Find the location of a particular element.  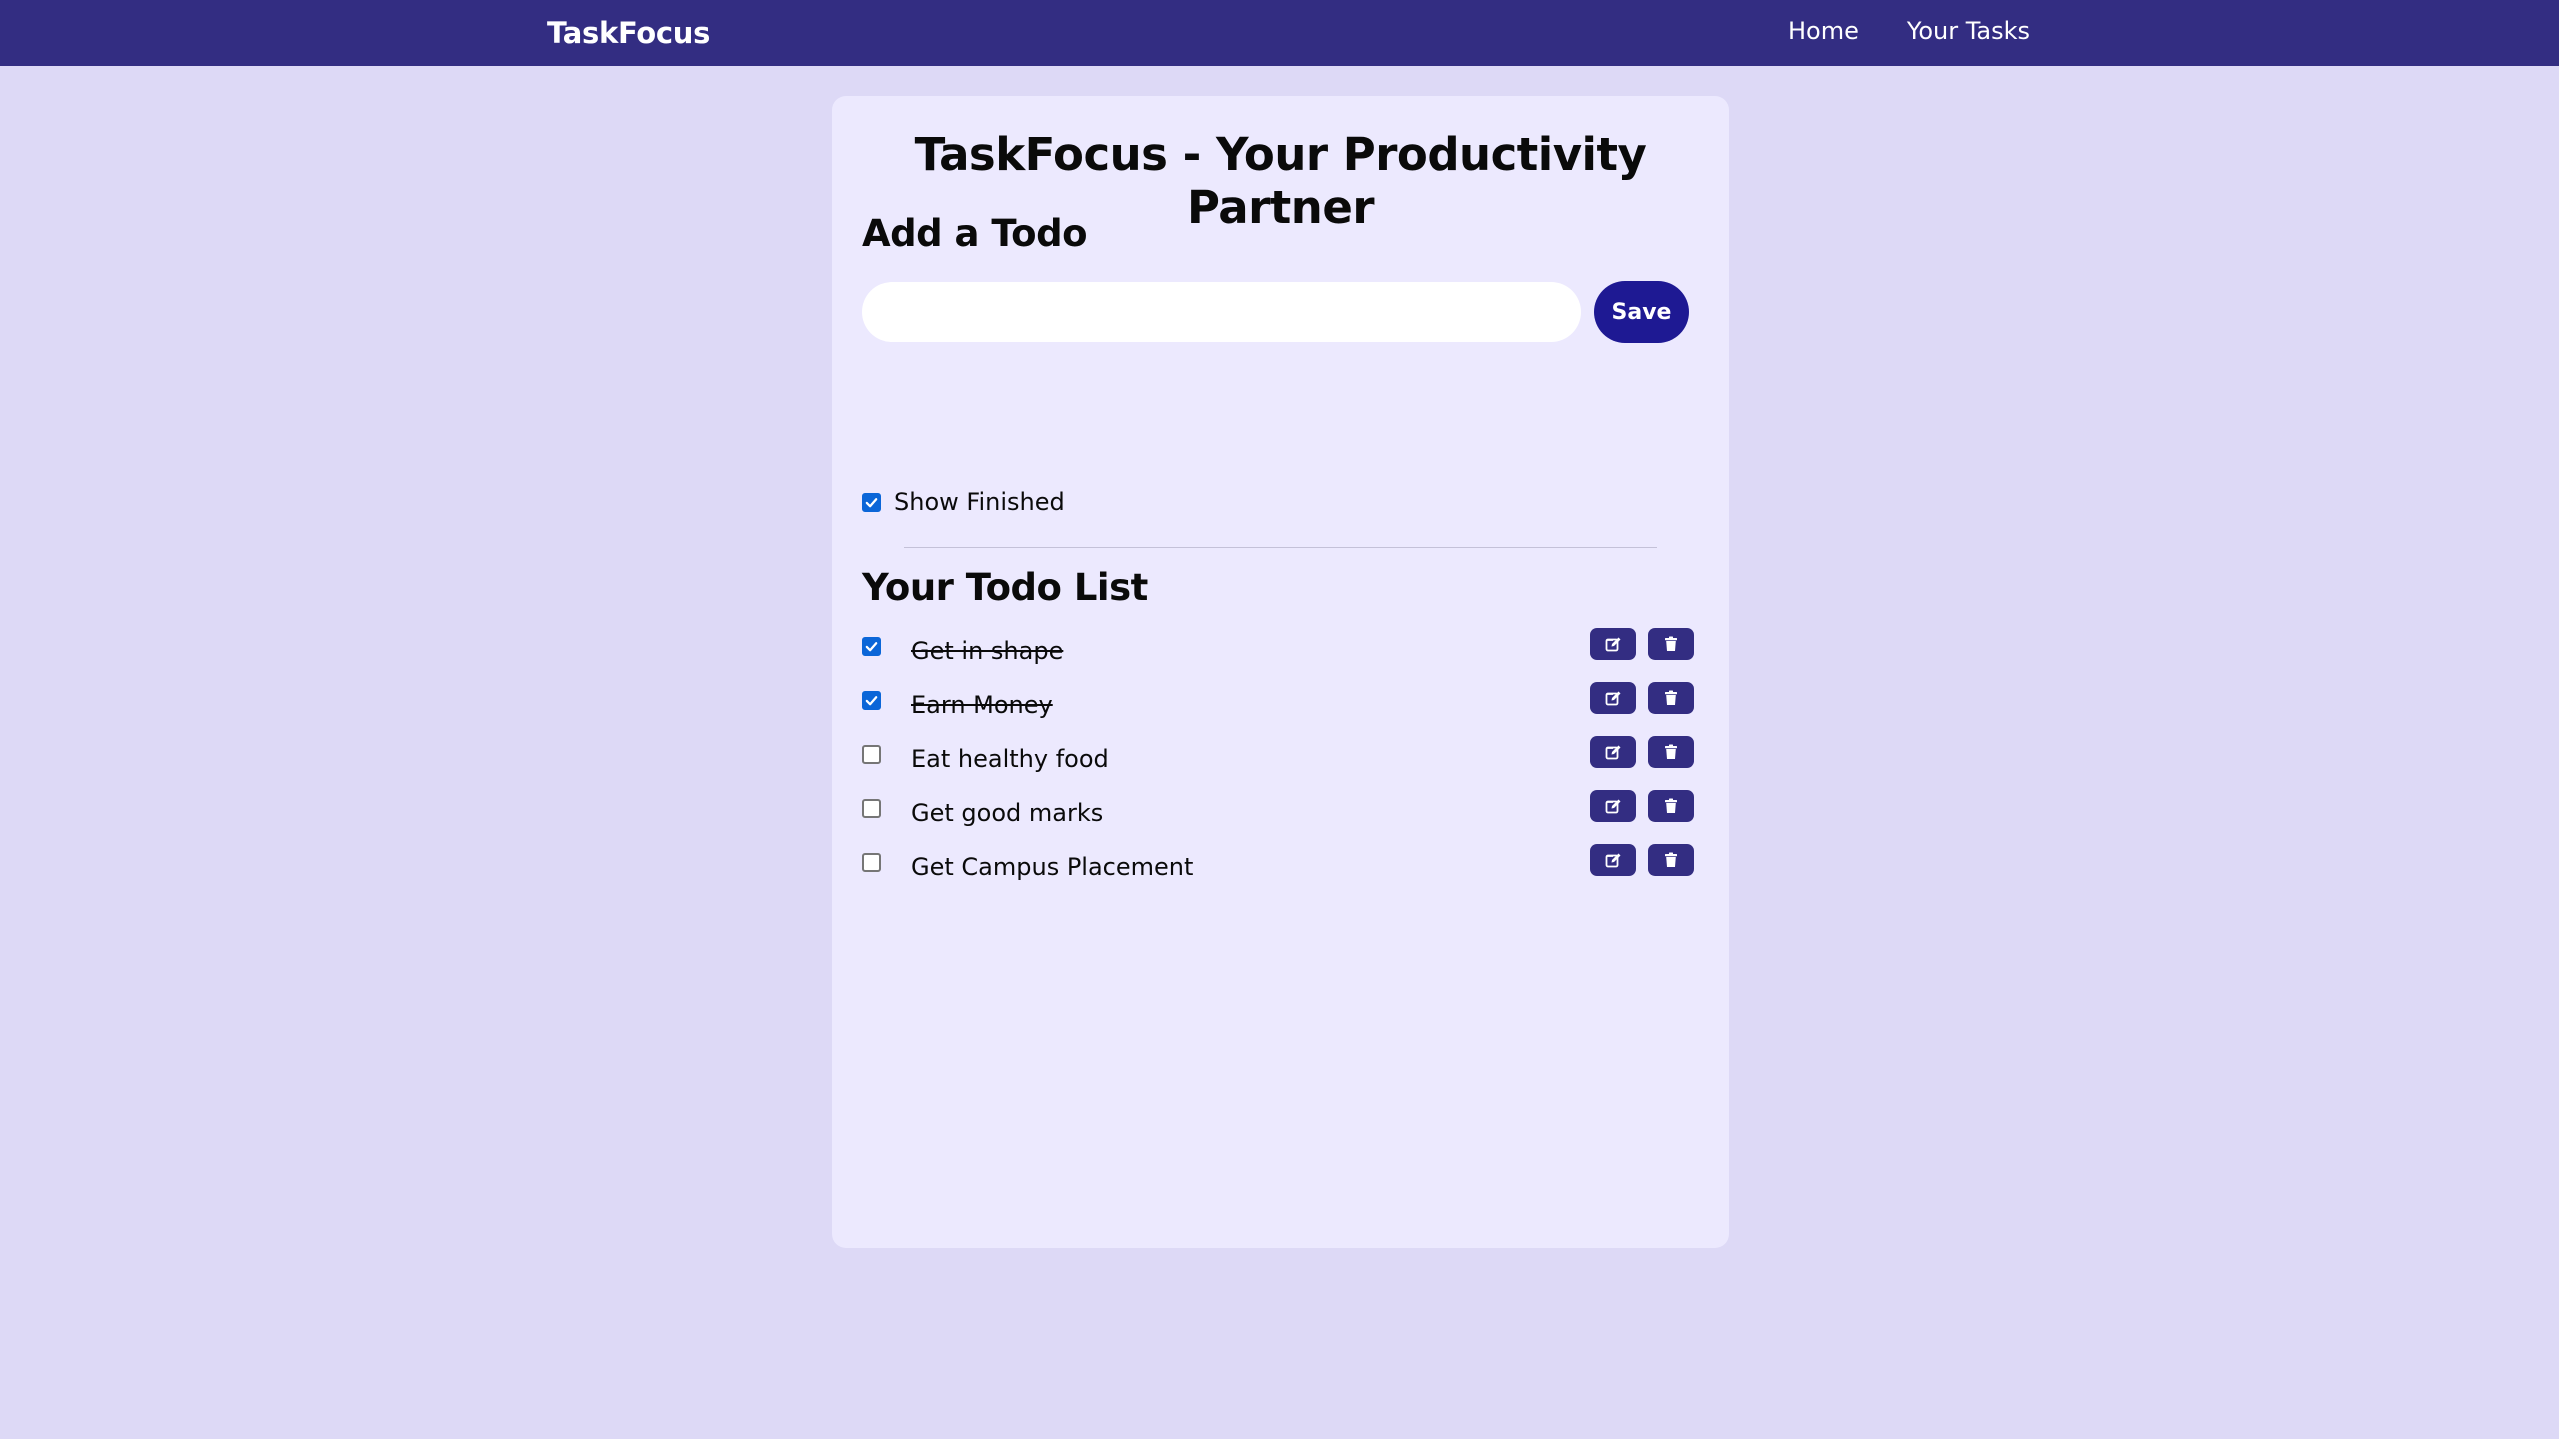

todo-item: Get Campus Placement is located at coordinates (1278, 867).